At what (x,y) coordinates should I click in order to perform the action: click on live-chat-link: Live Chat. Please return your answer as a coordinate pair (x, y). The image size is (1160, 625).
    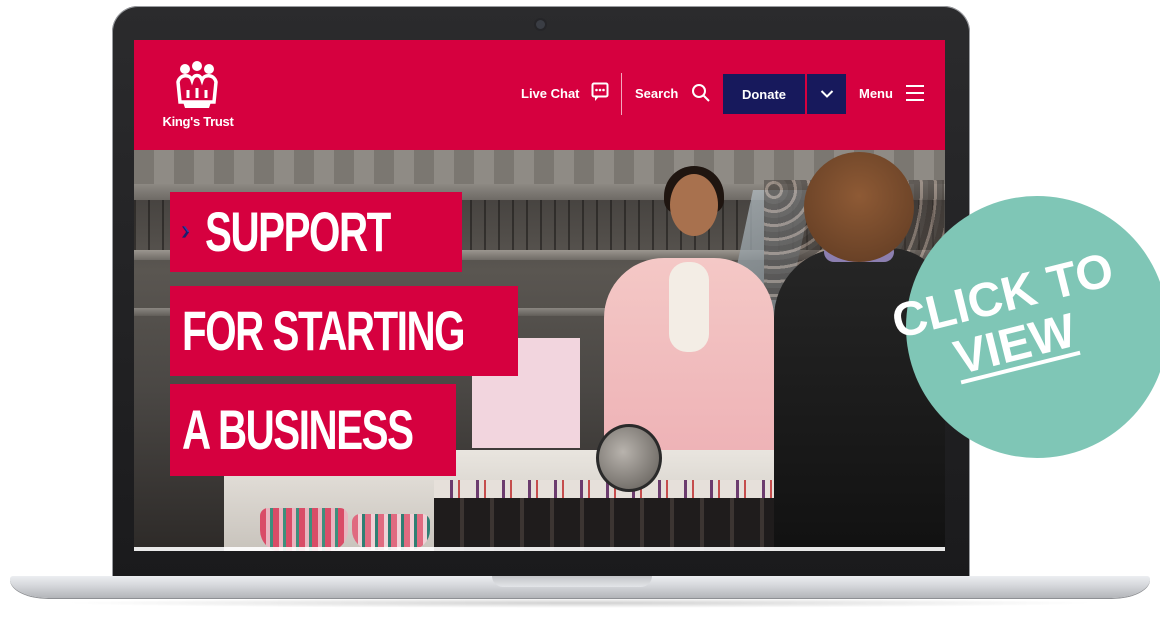
    Looking at the image, I should click on (550, 93).